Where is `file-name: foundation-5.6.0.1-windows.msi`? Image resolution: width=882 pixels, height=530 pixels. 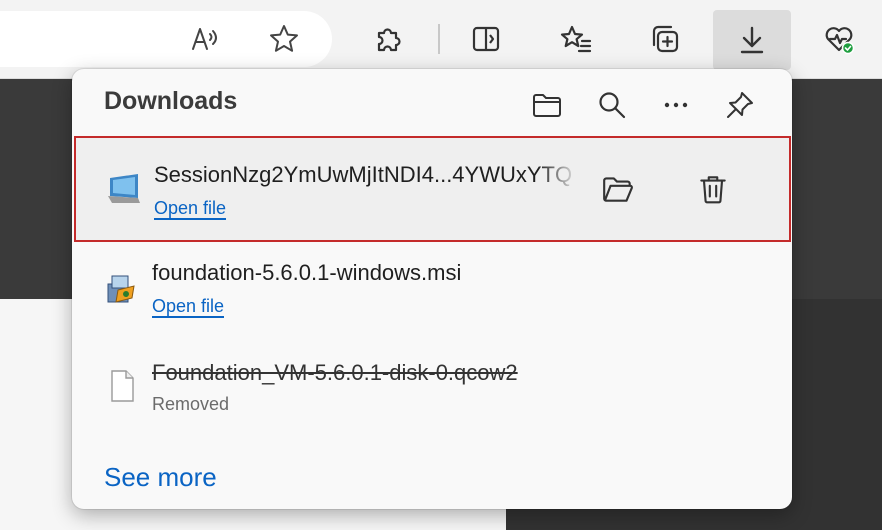
file-name: foundation-5.6.0.1-windows.msi is located at coordinates (307, 272).